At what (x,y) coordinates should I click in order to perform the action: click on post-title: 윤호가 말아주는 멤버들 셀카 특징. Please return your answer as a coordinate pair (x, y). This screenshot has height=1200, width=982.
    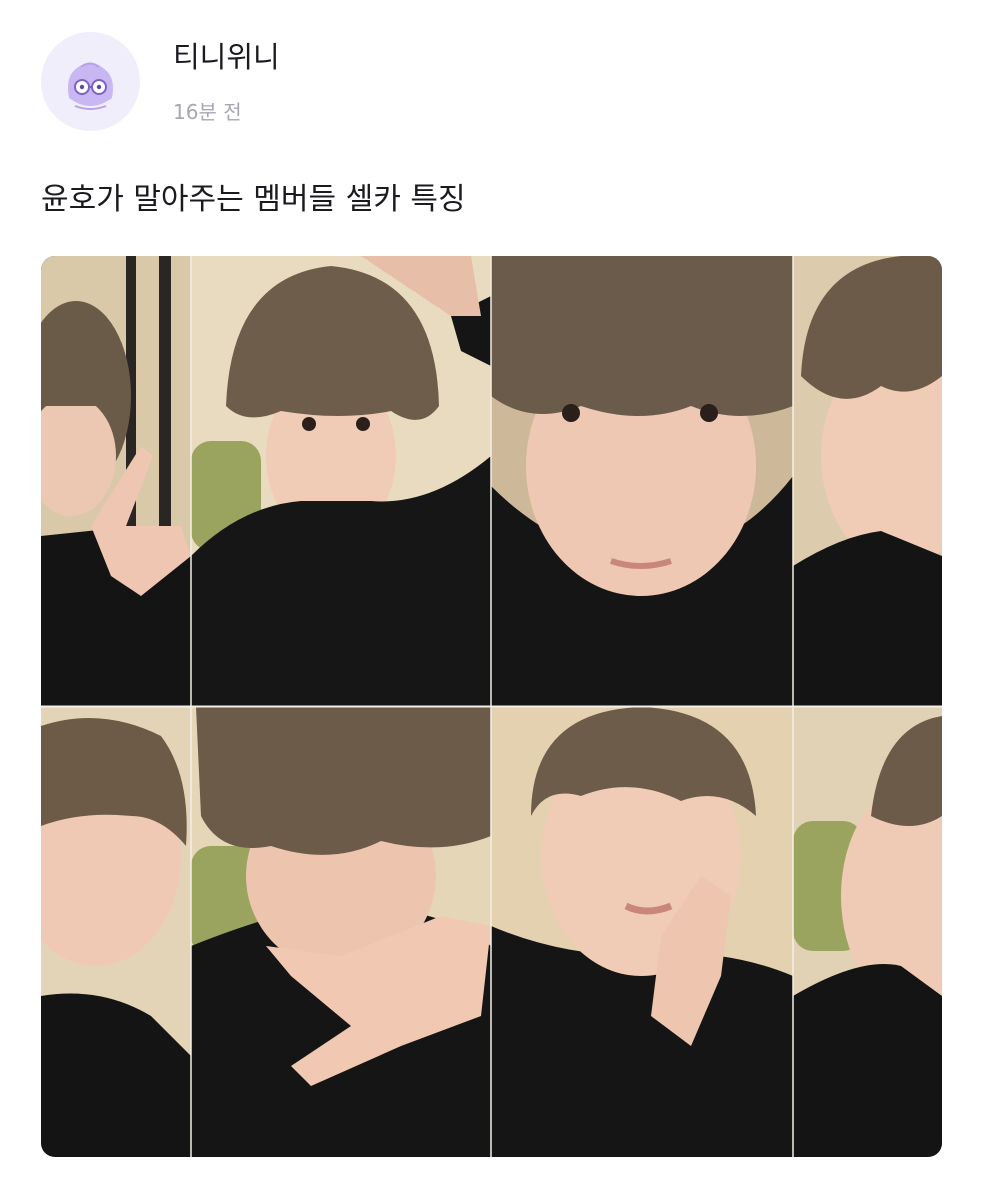
    Looking at the image, I should click on (253, 199).